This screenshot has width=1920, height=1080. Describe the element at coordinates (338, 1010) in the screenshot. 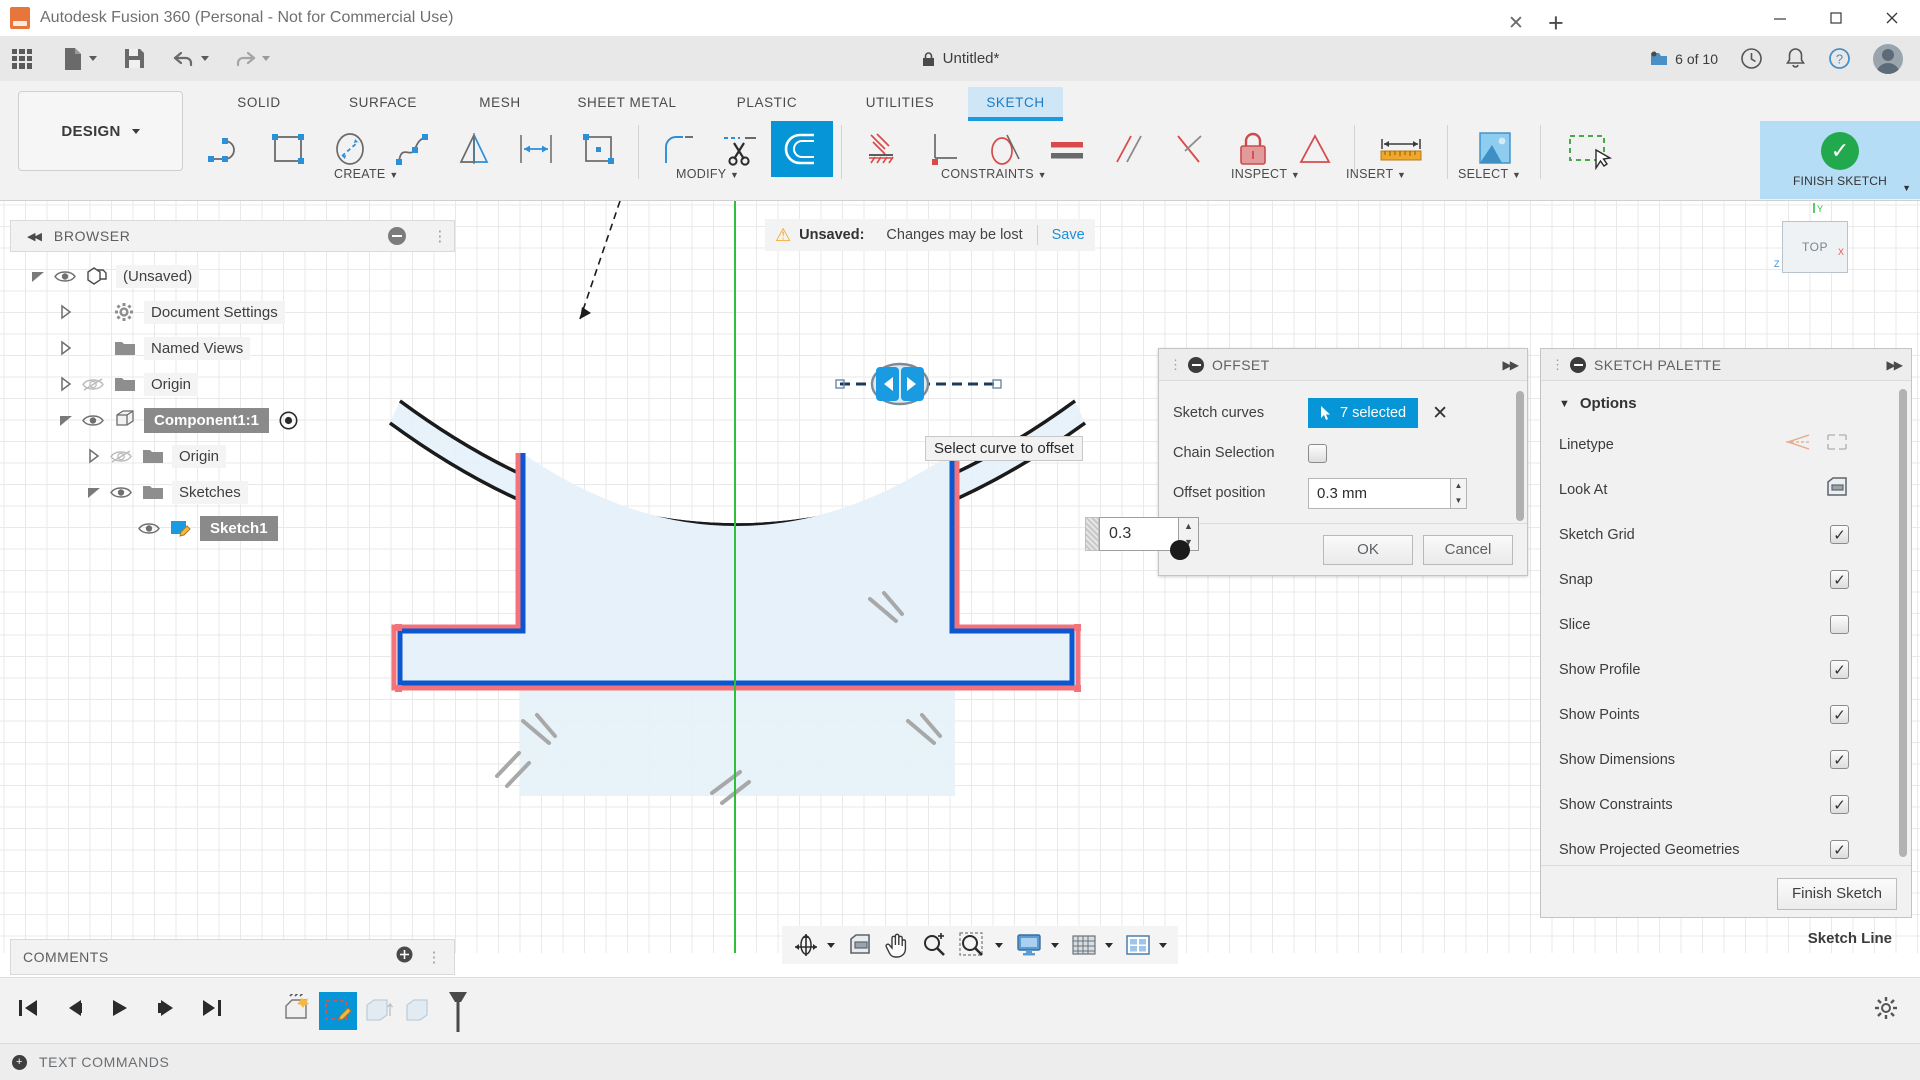

I see `timeline-node-sketch` at that location.